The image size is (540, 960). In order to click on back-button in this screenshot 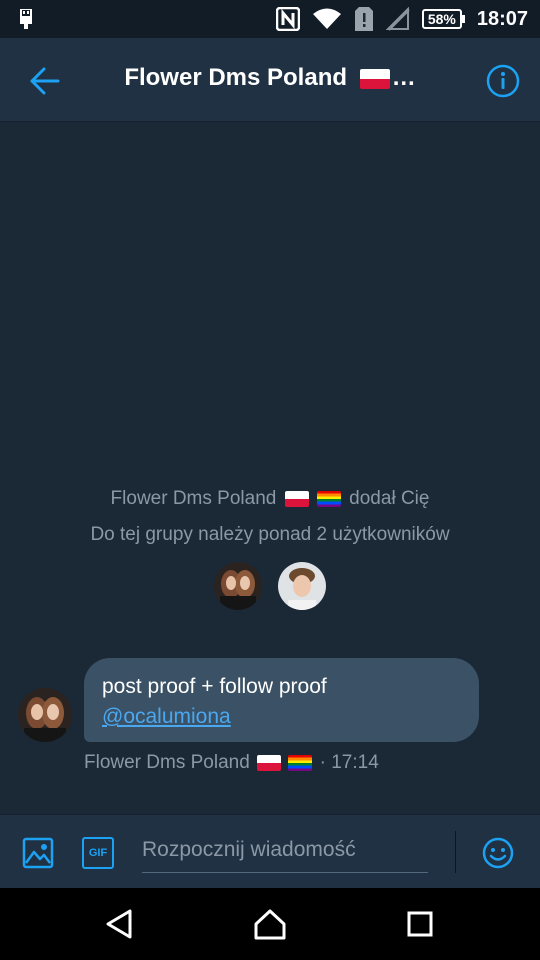, I will do `click(45, 81)`.